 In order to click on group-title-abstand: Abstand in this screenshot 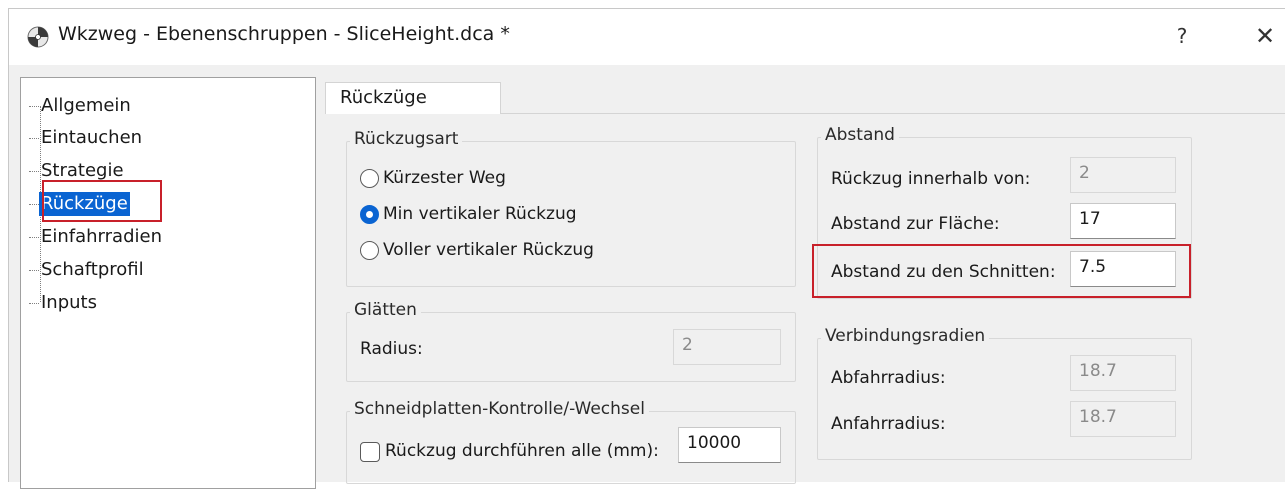, I will do `click(860, 135)`.